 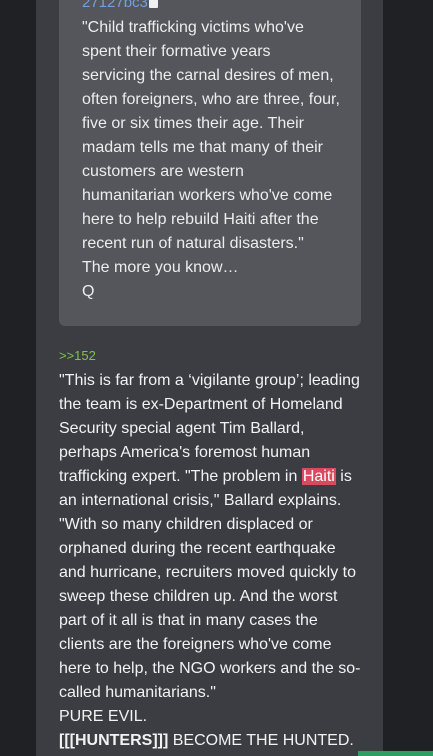 What do you see at coordinates (103, 716) in the screenshot?
I see `post-line: PURE EVIL.` at bounding box center [103, 716].